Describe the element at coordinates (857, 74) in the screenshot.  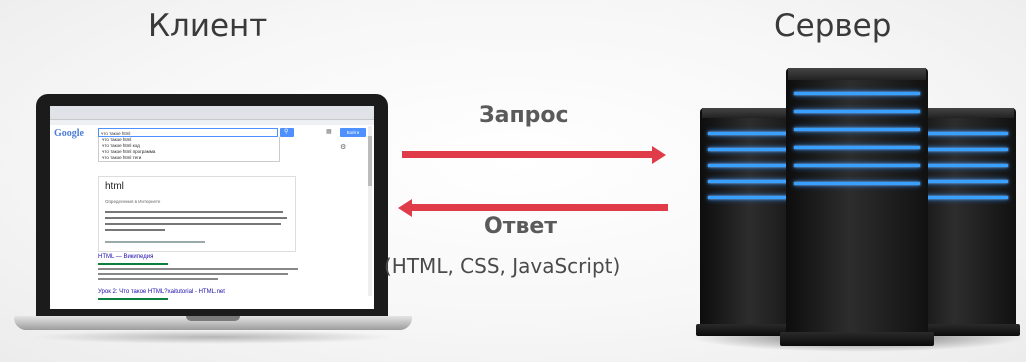
I see `server-top` at that location.